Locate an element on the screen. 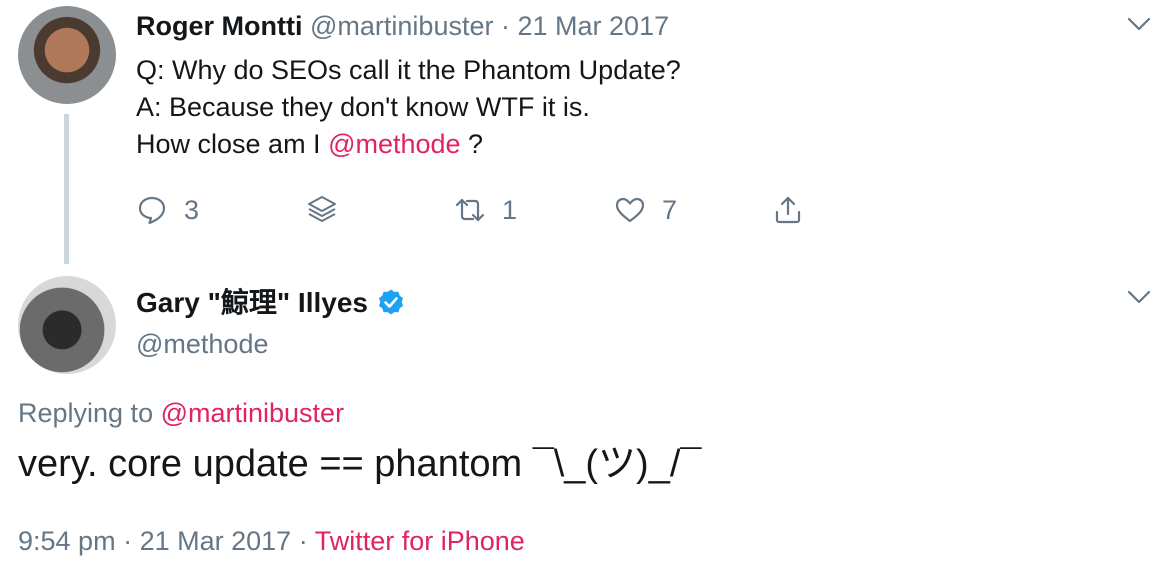 The height and width of the screenshot is (578, 1174). tweet1-line-2: A: Because they don't know WTF it is. is located at coordinates (363, 107).